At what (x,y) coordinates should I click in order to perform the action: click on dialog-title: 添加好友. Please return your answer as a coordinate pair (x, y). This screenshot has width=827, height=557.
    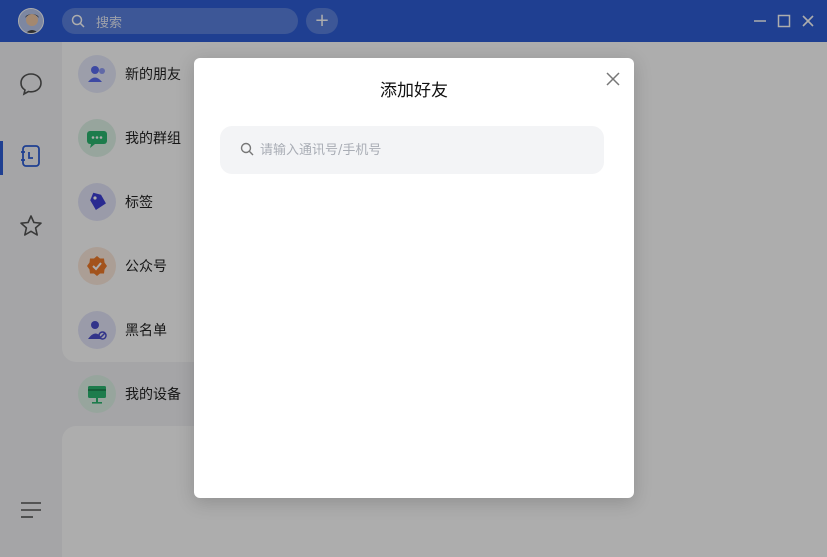
    Looking at the image, I should click on (414, 91).